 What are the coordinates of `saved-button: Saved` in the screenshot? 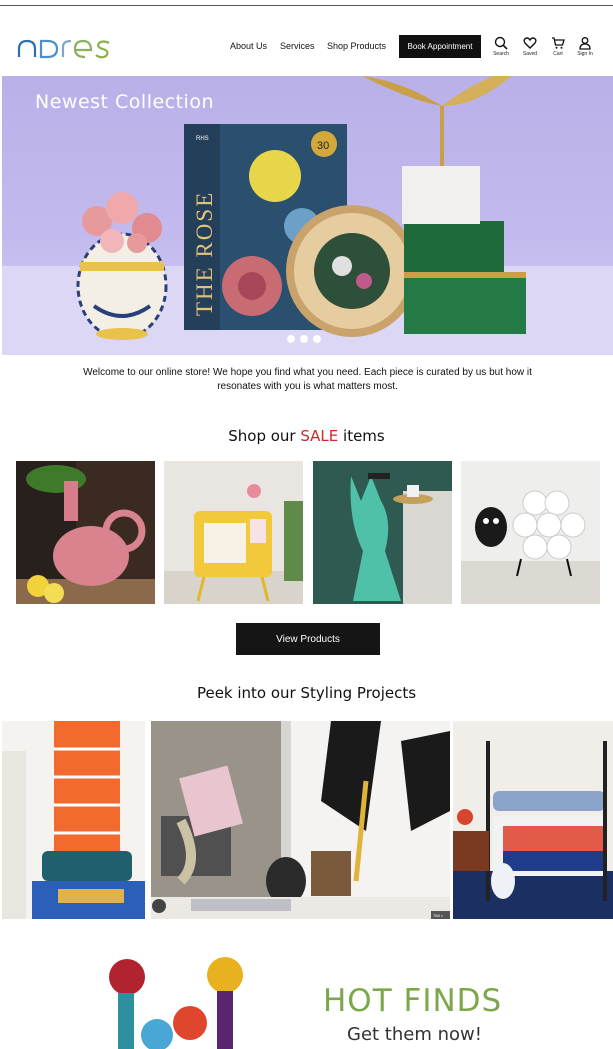 It's located at (530, 48).